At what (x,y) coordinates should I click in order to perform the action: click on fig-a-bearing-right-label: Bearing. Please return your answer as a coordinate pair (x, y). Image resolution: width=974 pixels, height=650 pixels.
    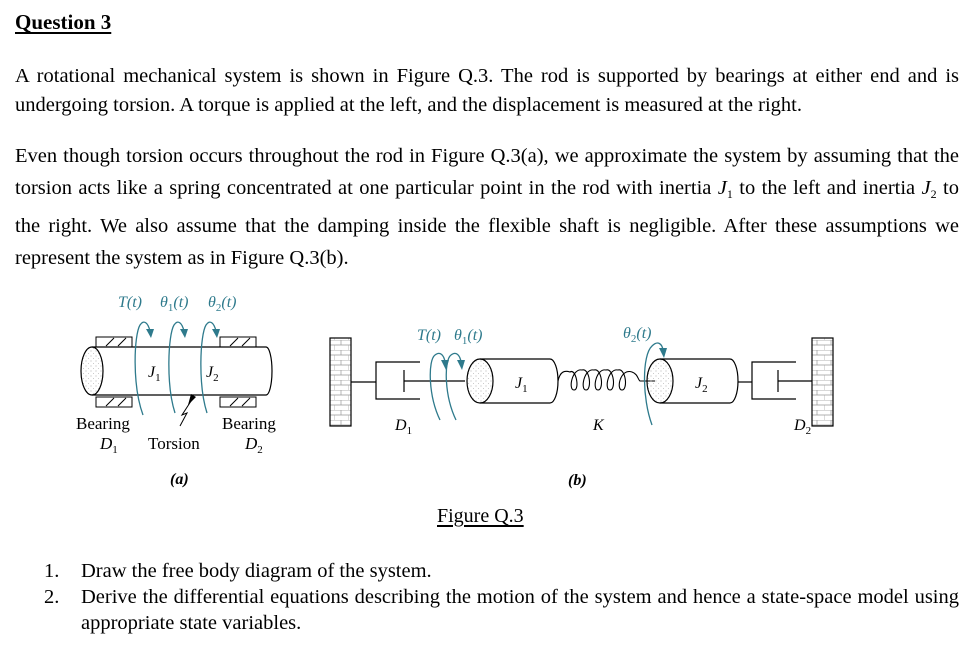
    Looking at the image, I should click on (249, 423).